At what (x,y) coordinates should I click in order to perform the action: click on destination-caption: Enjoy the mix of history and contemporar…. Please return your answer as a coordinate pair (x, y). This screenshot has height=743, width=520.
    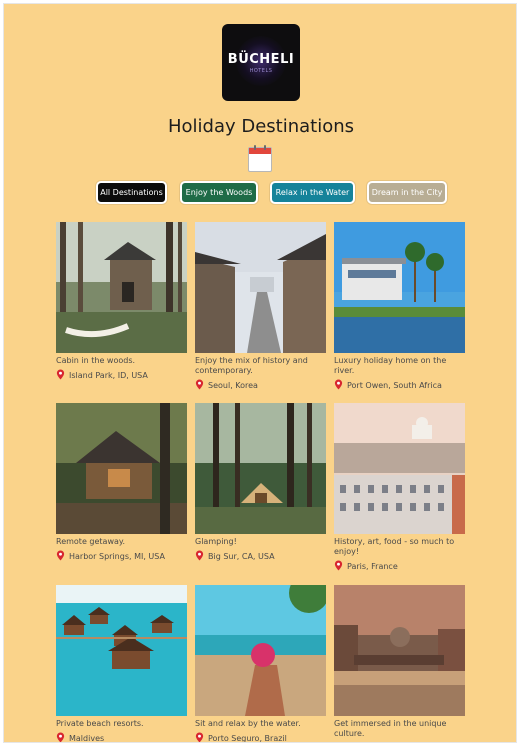
    Looking at the image, I should click on (251, 365).